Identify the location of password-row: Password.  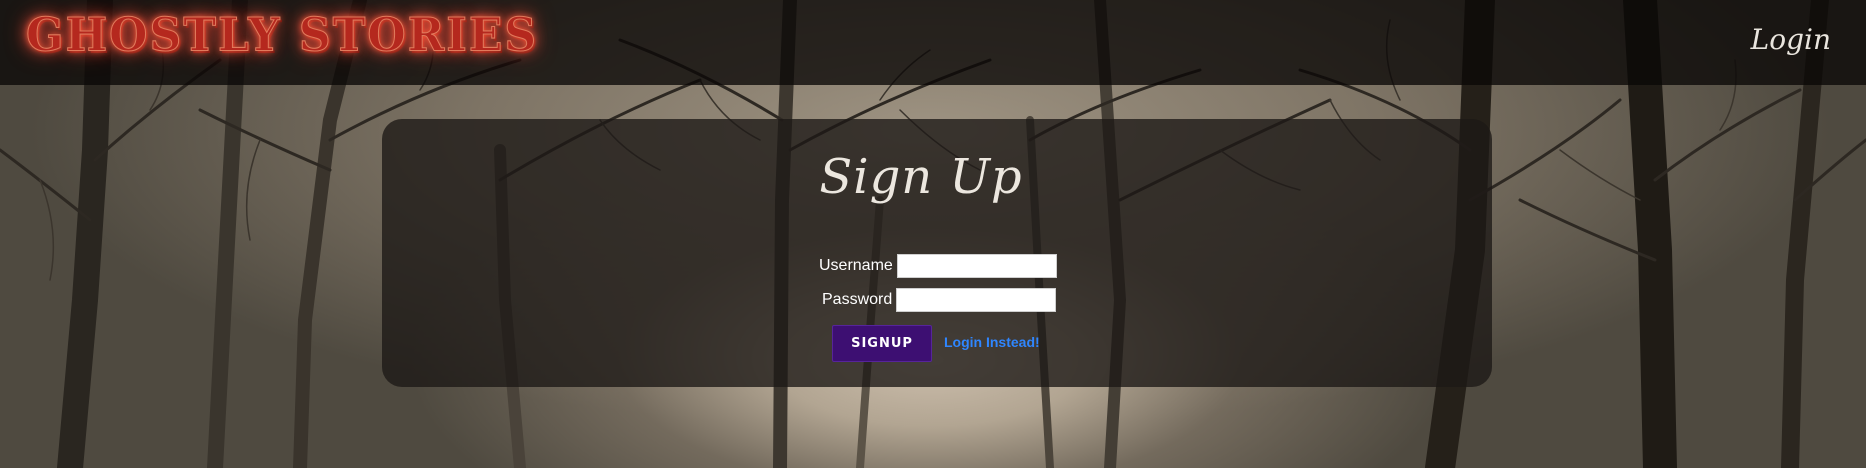
(939, 300).